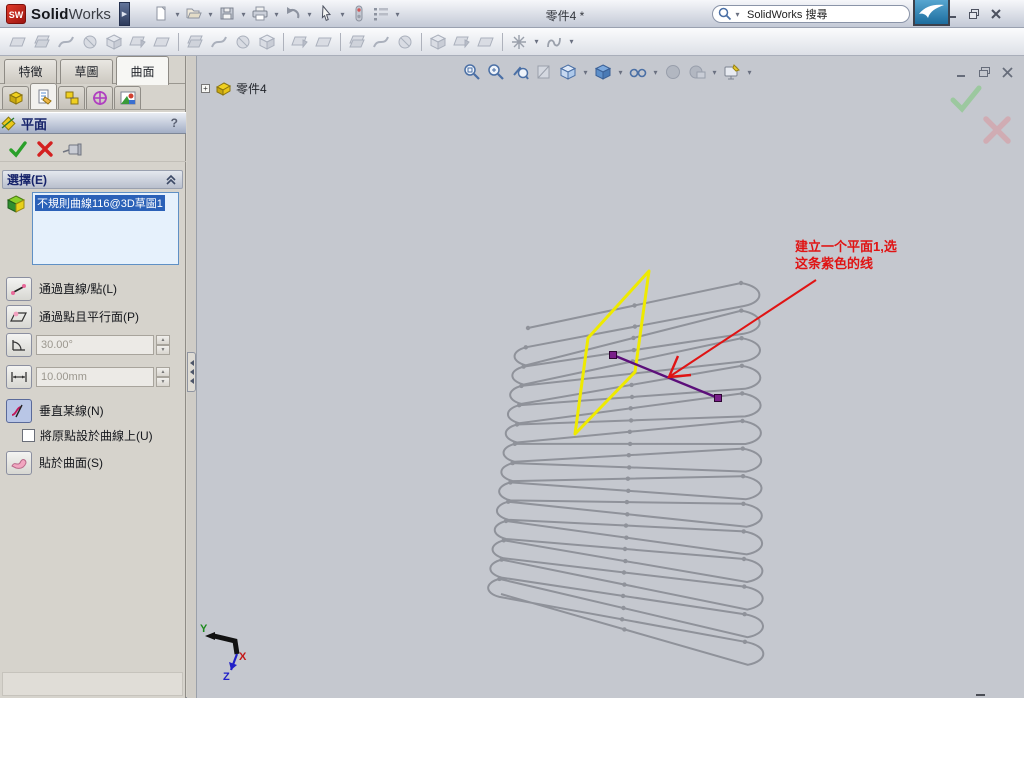 The height and width of the screenshot is (768, 1024). What do you see at coordinates (381, 14) in the screenshot?
I see `options-button` at bounding box center [381, 14].